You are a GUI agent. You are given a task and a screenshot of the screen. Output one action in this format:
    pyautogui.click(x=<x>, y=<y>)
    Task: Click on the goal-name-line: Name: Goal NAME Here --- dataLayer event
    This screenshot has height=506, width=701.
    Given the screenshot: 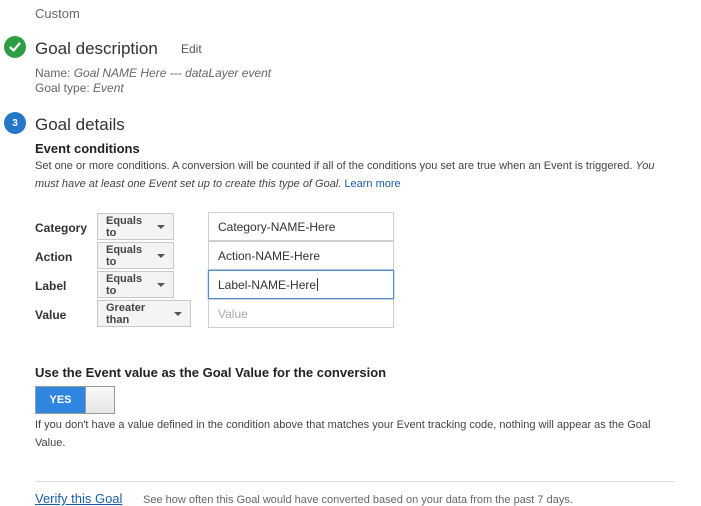 What is the action you would take?
    pyautogui.click(x=153, y=73)
    